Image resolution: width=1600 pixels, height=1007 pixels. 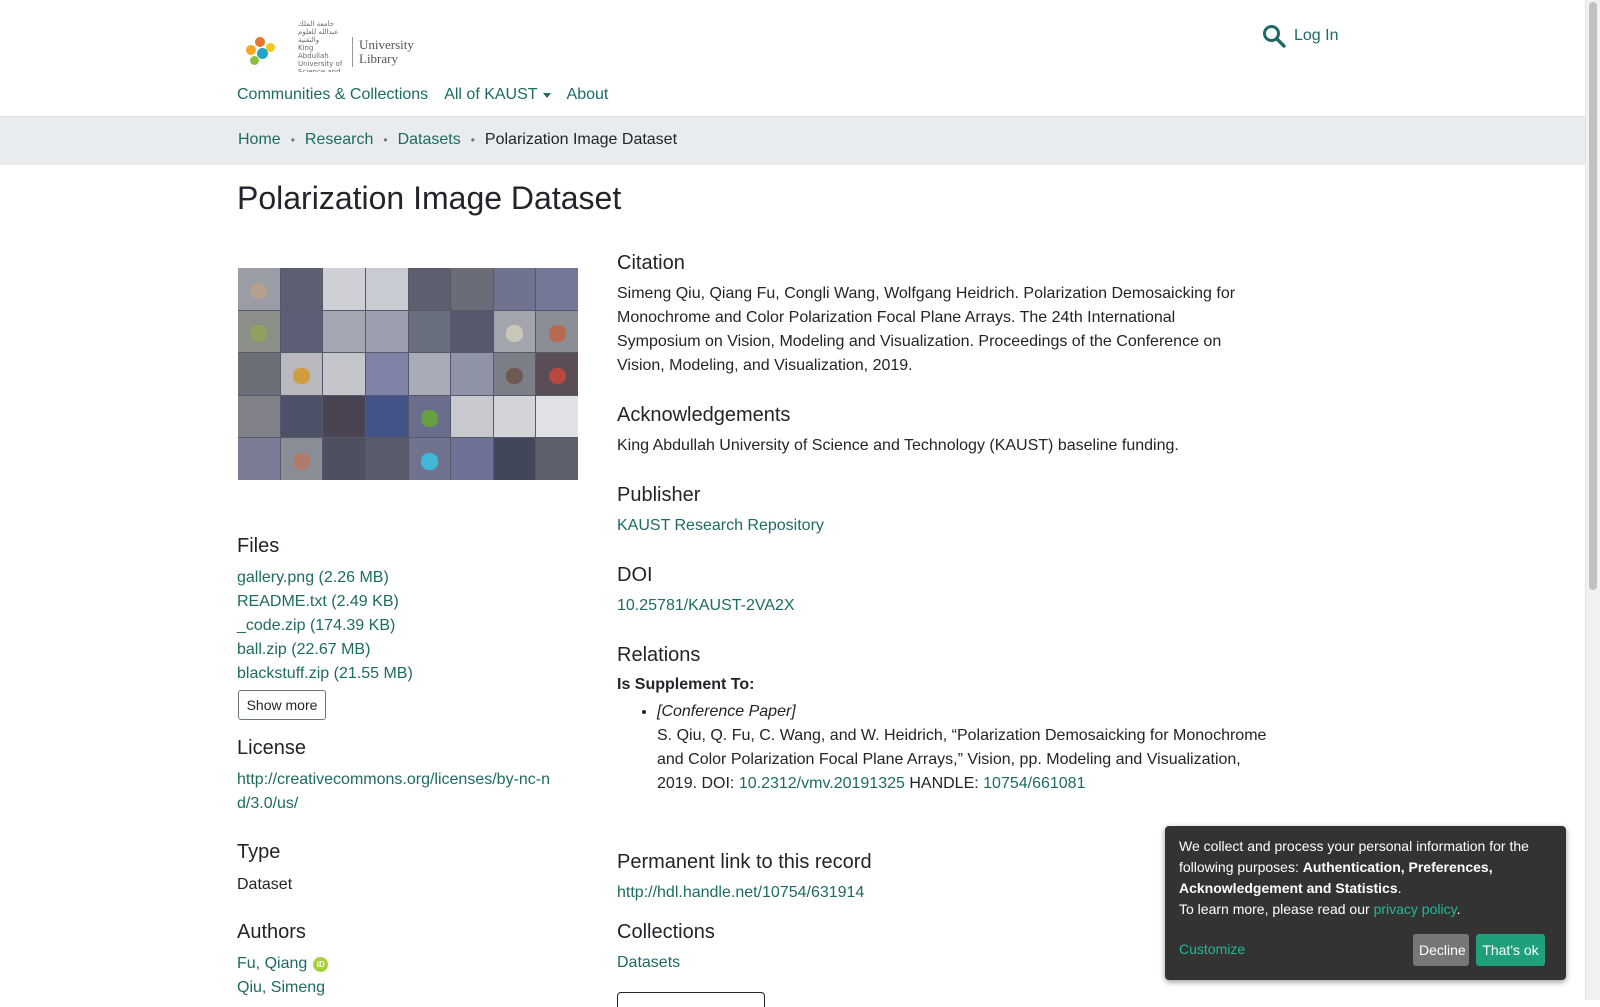 I want to click on orcid-icon: iD, so click(x=321, y=964).